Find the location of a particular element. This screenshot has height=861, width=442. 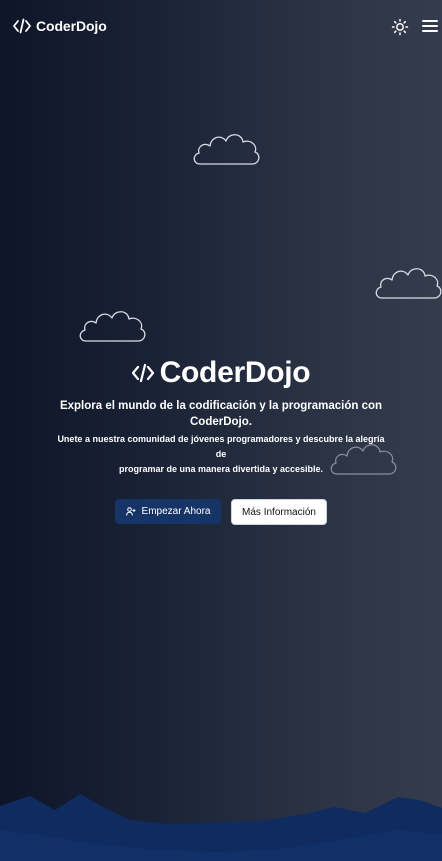

hamburger-menu-icon is located at coordinates (430, 26).